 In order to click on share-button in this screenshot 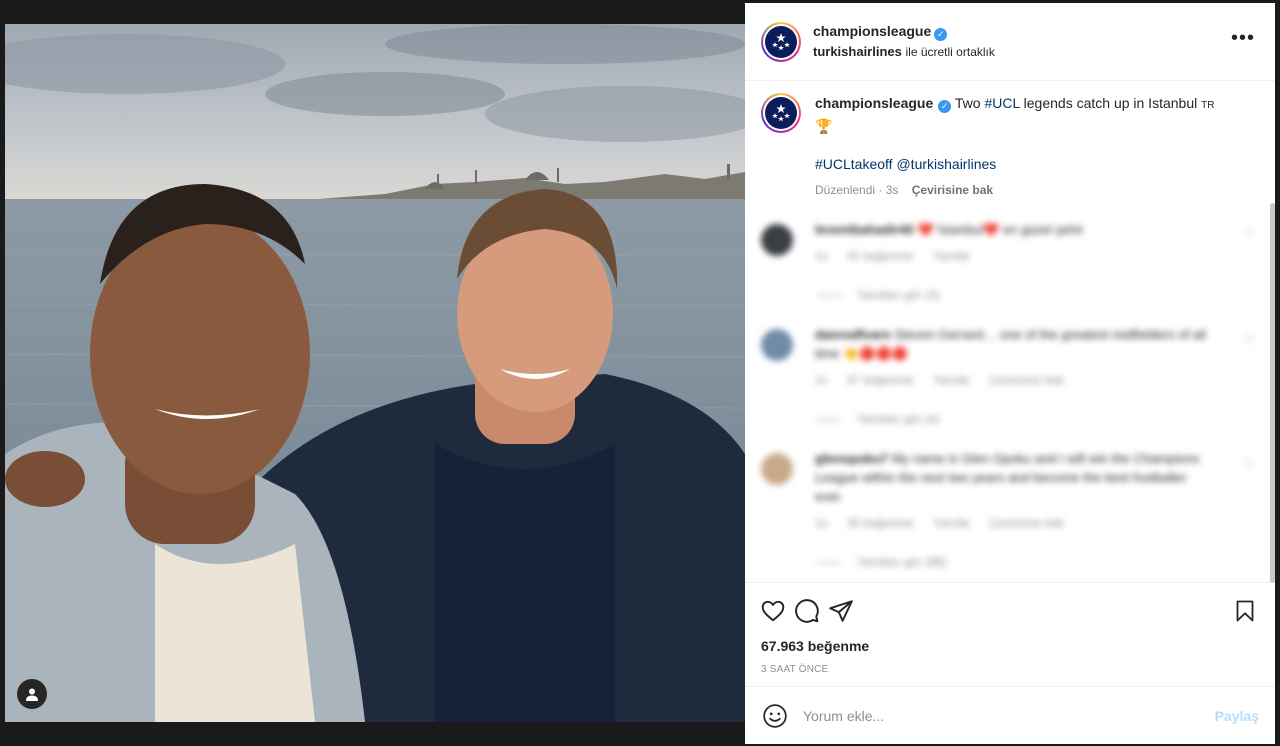, I will do `click(841, 611)`.